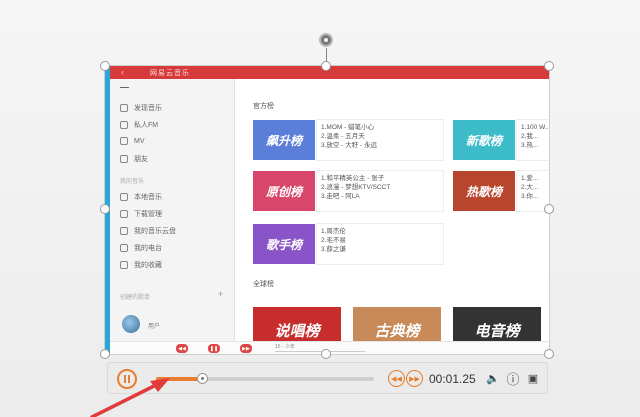  What do you see at coordinates (148, 231) in the screenshot?
I see `sidebar-item-cloud: 我的音乐云盘` at bounding box center [148, 231].